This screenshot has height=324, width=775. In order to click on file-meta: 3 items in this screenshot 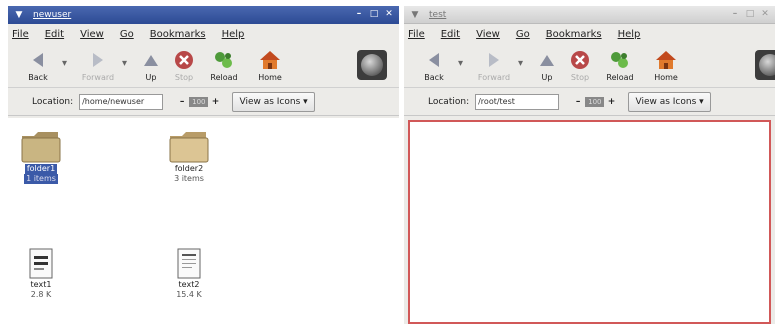, I will do `click(189, 178)`.